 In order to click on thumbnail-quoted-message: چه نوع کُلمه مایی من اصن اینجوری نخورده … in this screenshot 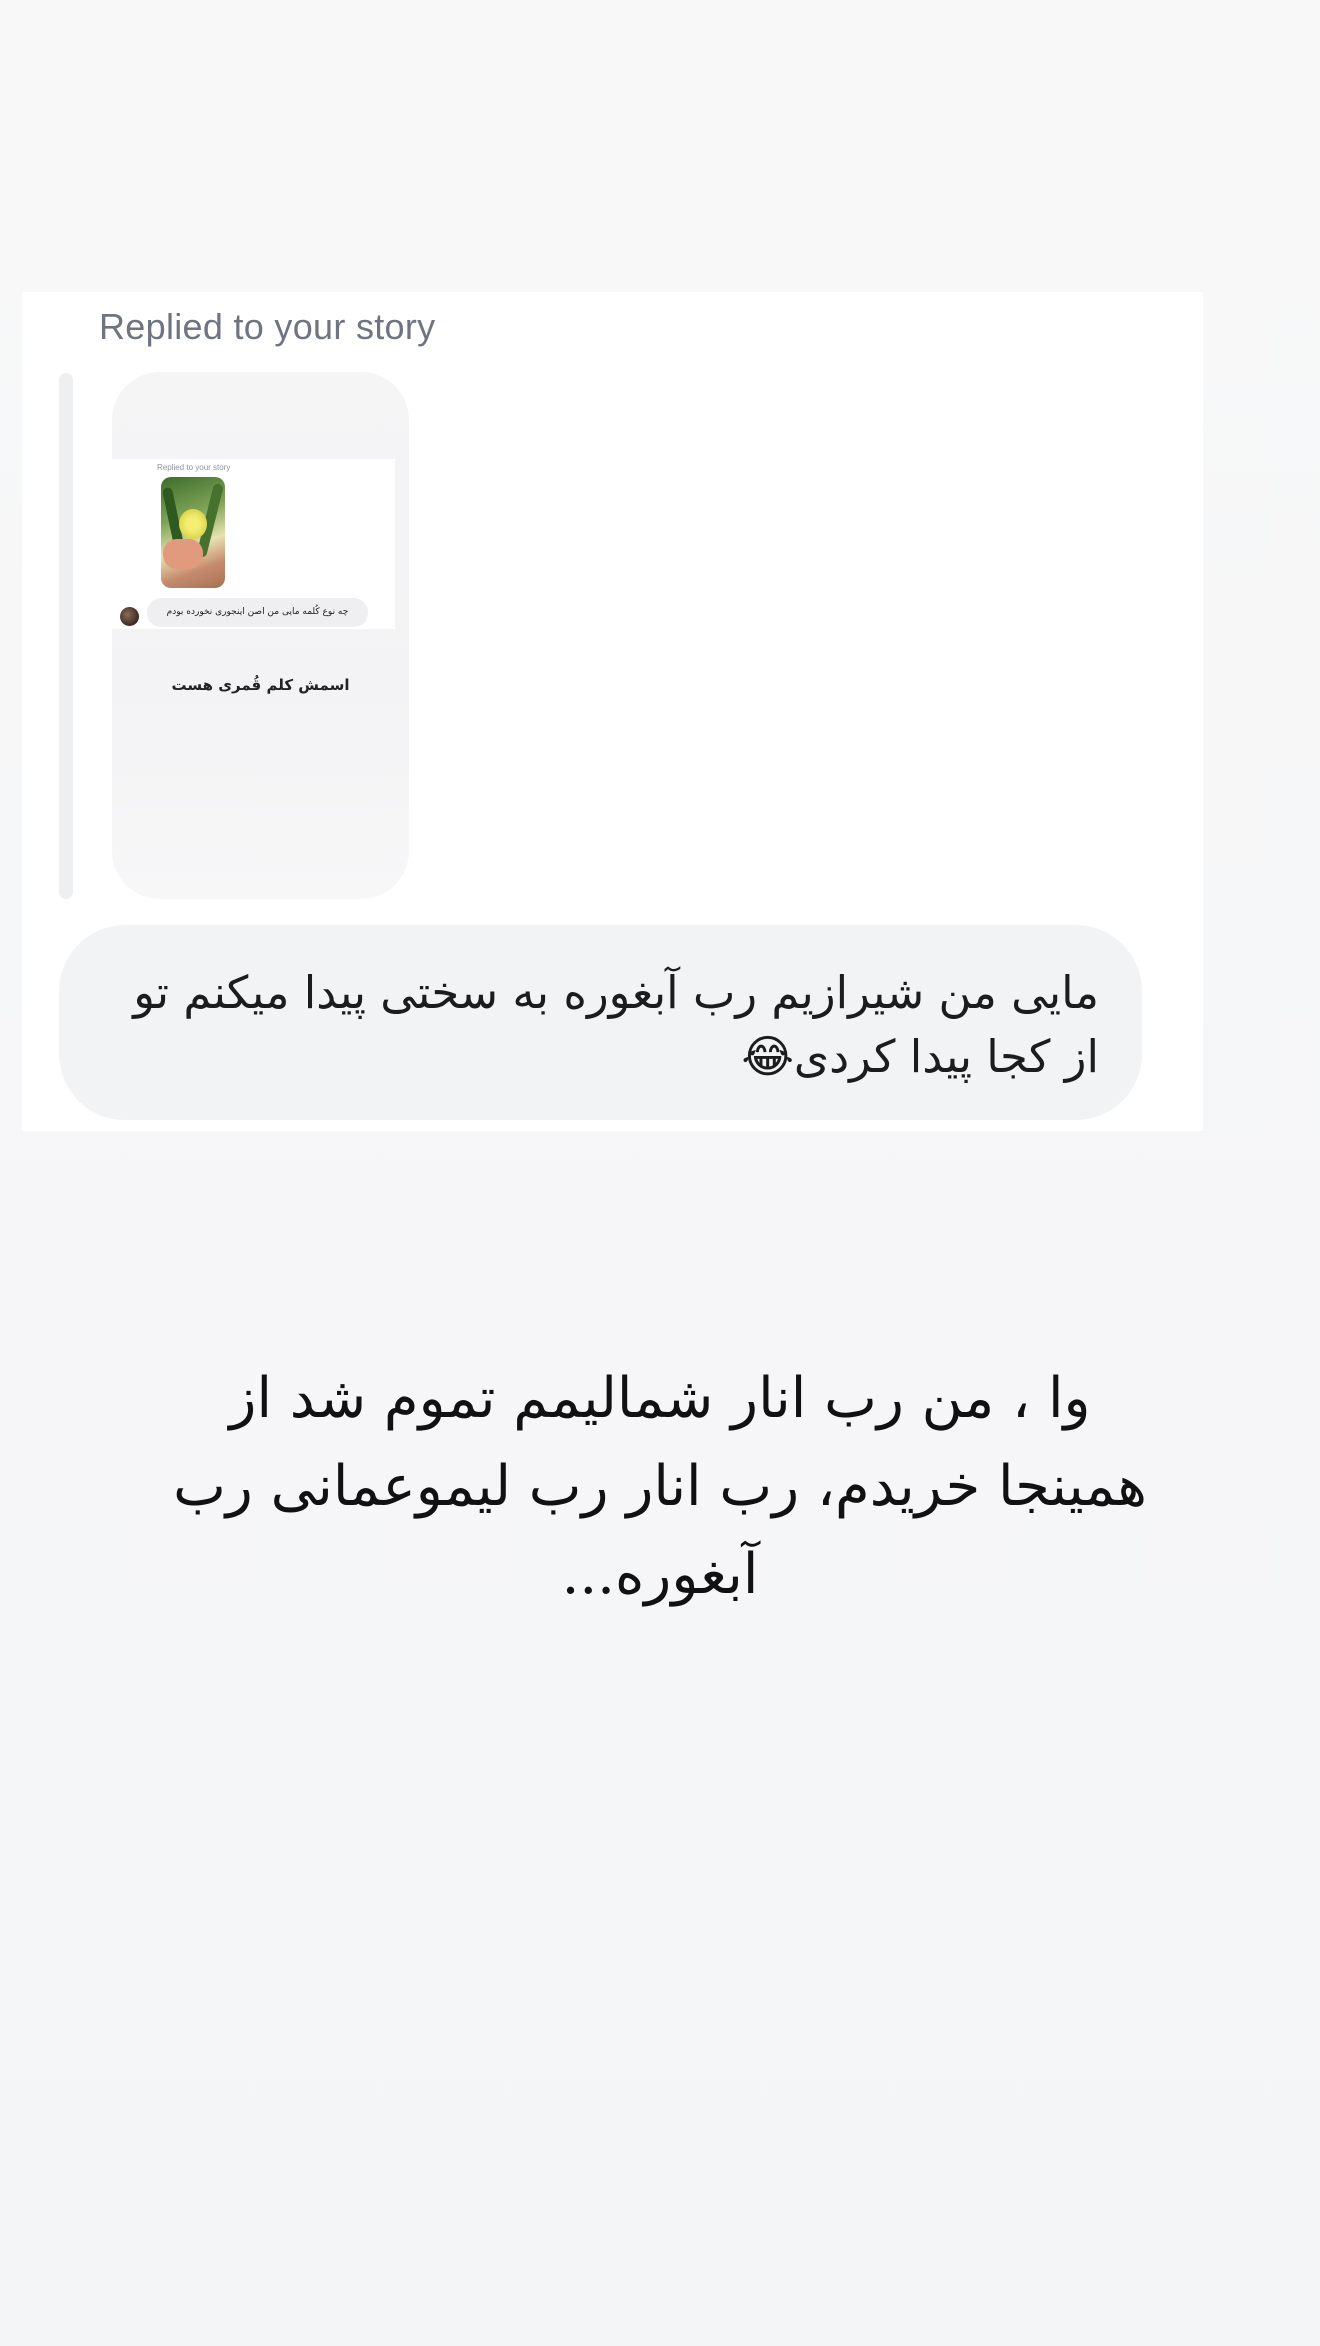, I will do `click(257, 612)`.